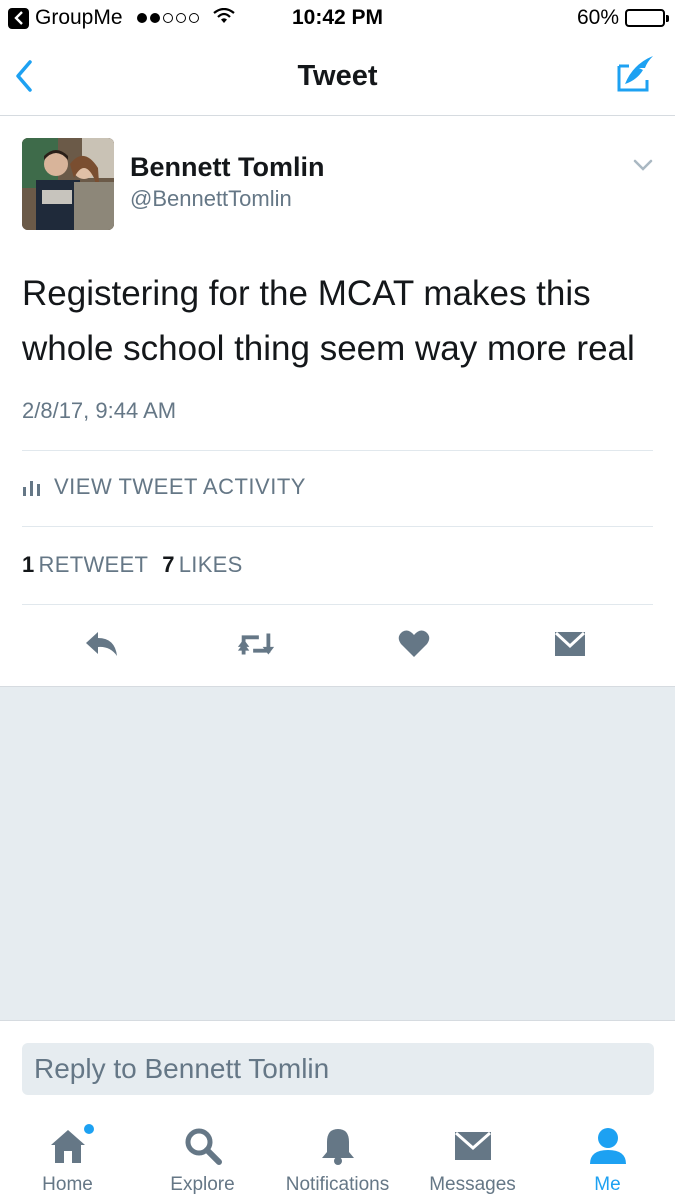 The width and height of the screenshot is (675, 1200). I want to click on reply-input: Reply to Bennett Tomlin, so click(338, 1069).